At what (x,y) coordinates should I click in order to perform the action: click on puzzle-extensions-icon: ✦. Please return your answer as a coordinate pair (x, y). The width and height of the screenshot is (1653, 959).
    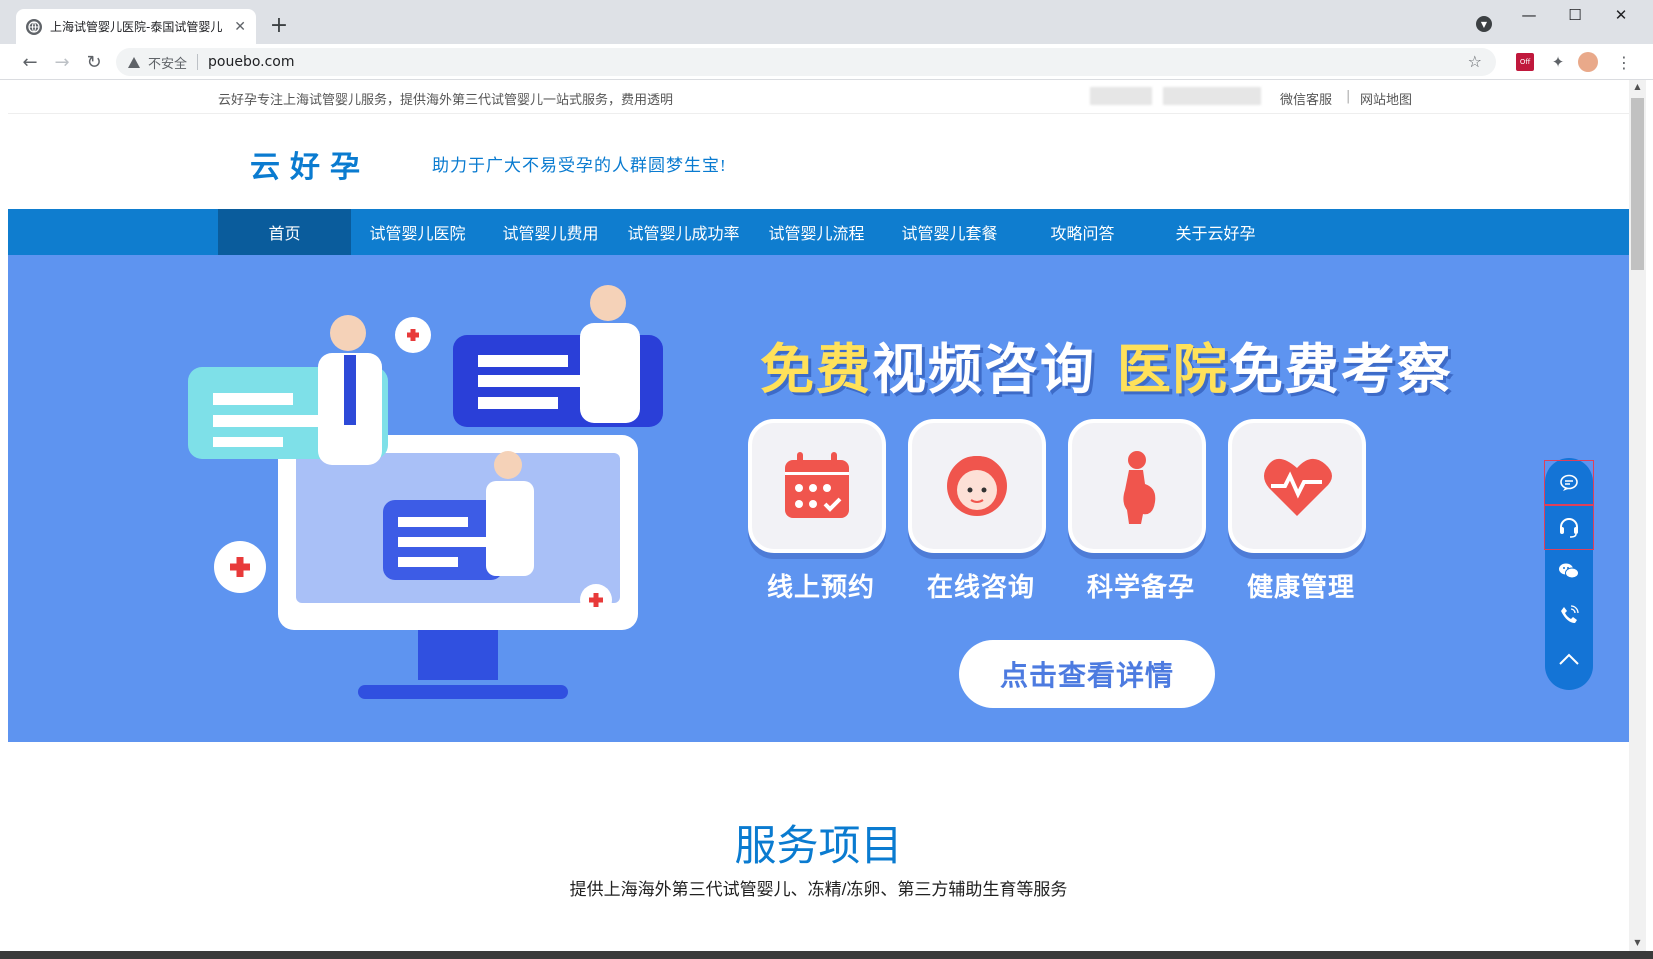
    Looking at the image, I should click on (1558, 62).